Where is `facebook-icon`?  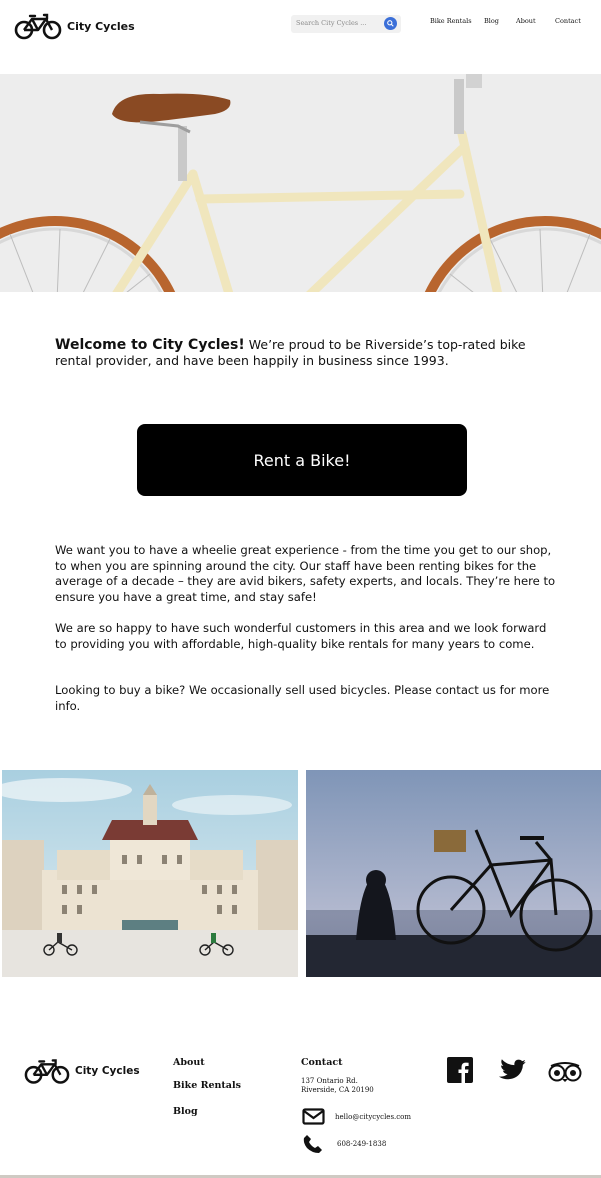
facebook-icon is located at coordinates (460, 1070).